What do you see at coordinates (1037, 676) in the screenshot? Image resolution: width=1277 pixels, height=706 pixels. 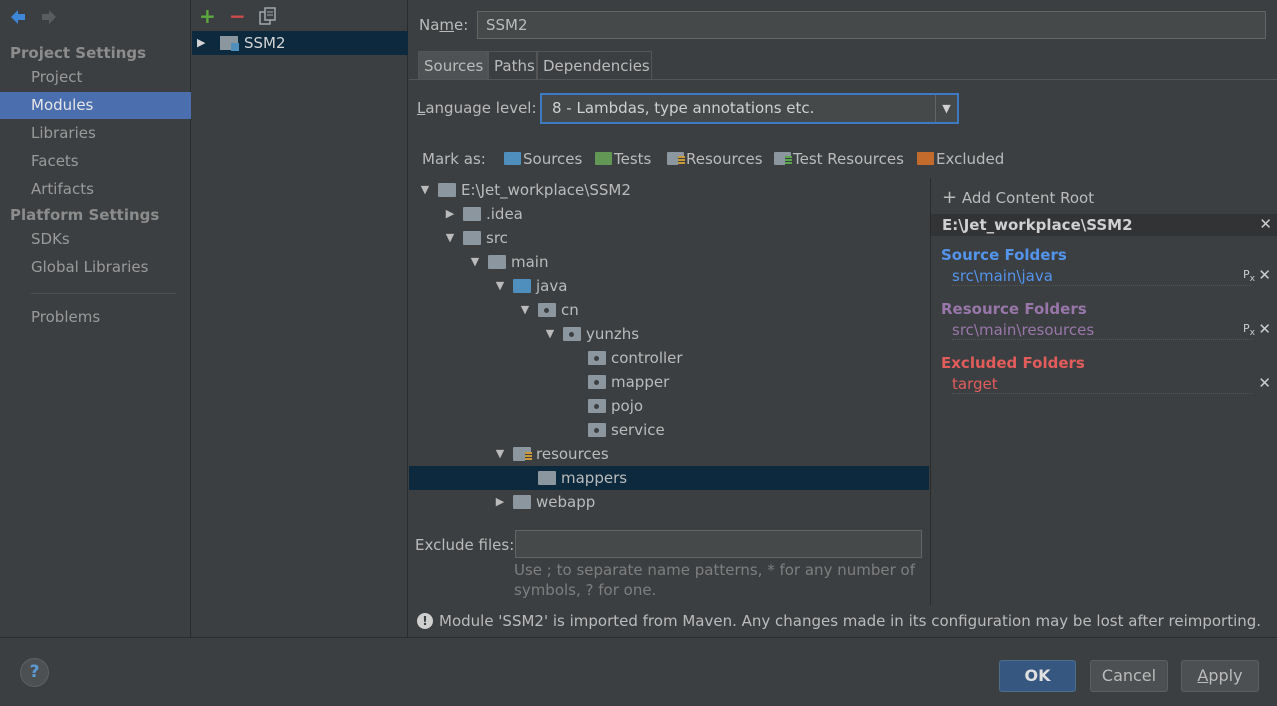 I see `ok-button: OK` at bounding box center [1037, 676].